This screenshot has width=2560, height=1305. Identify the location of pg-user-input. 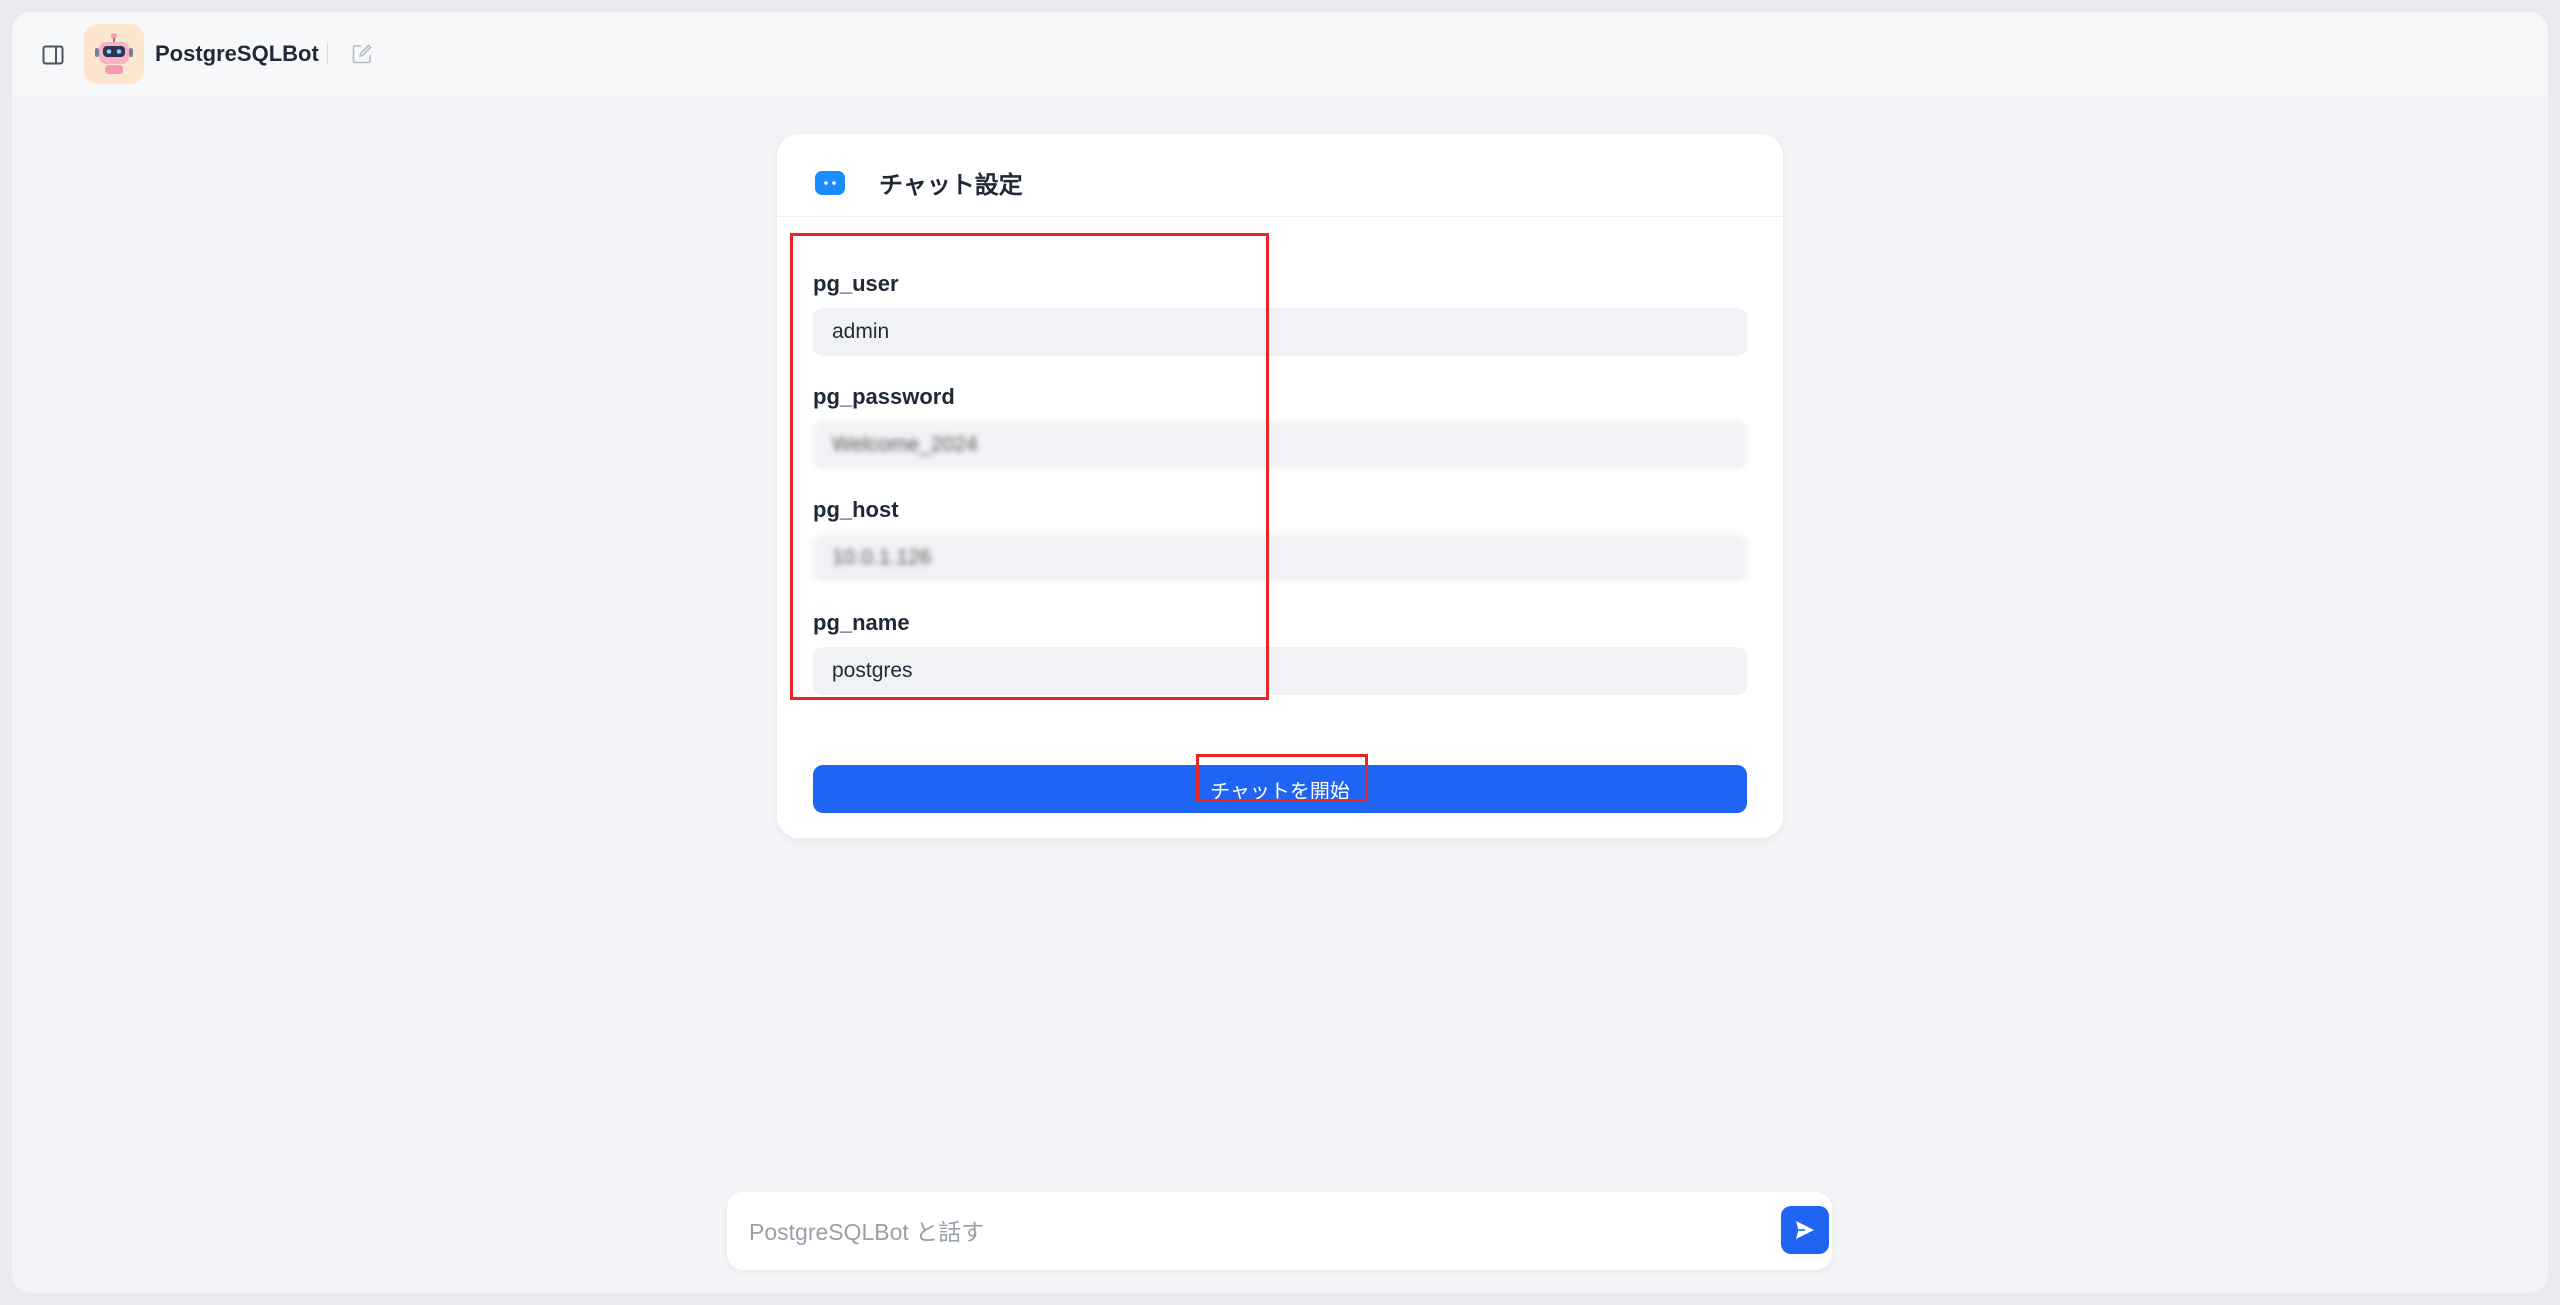
(1280, 332).